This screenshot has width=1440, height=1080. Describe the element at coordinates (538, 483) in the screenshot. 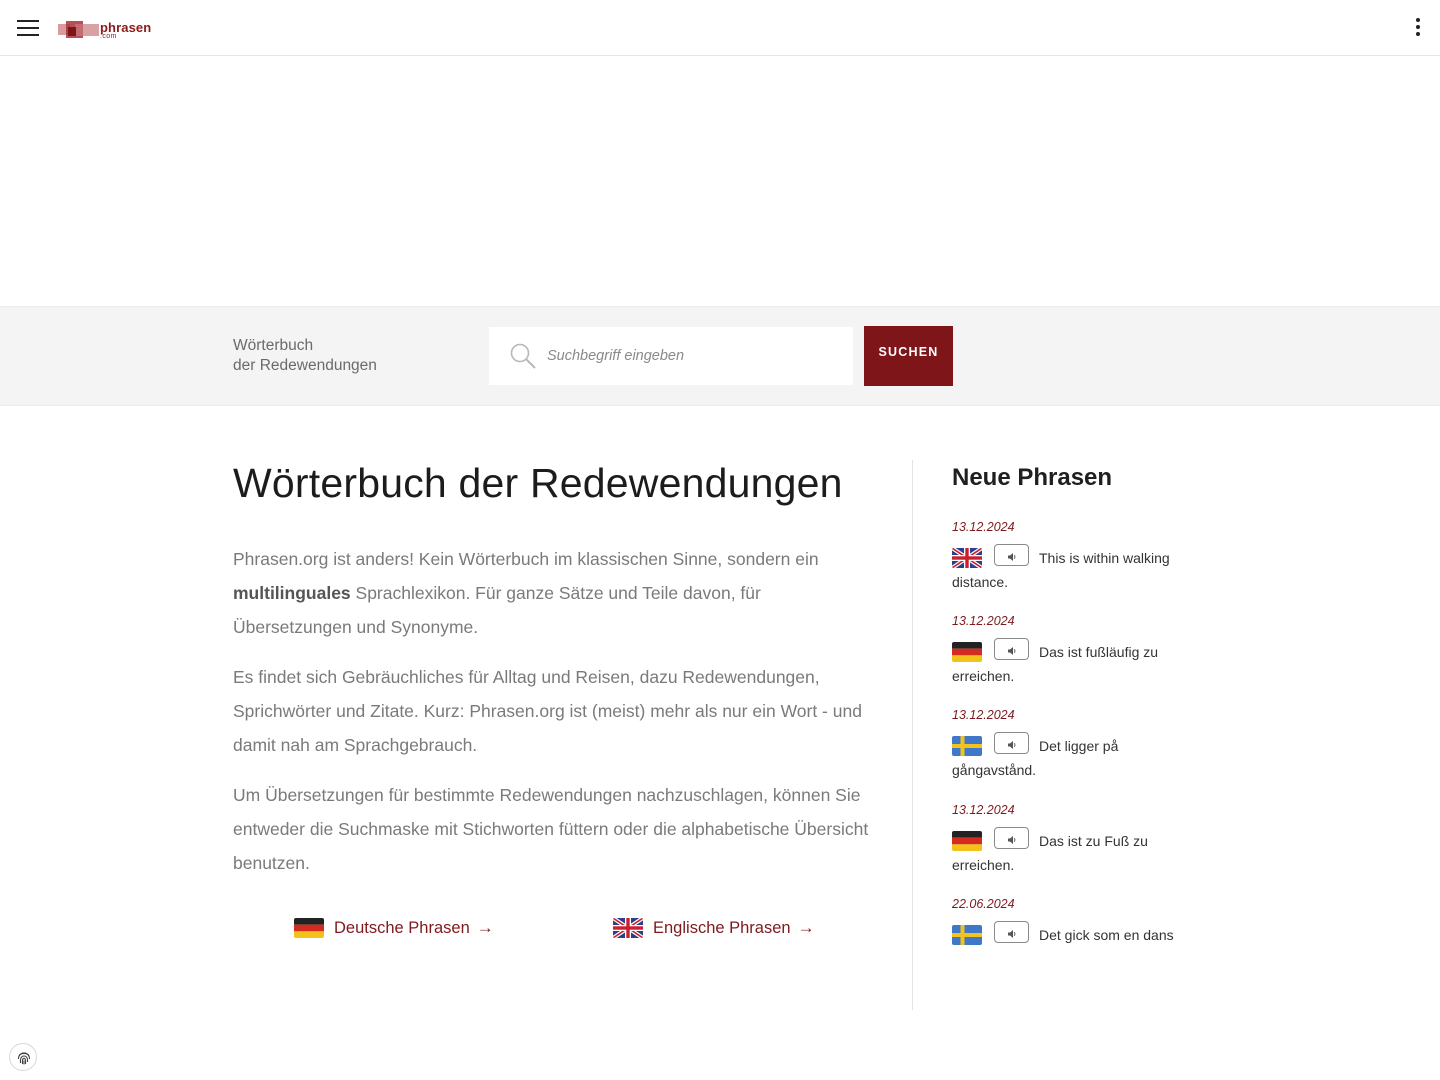

I see `page-title: Wörterbuch der Redewendungen` at that location.